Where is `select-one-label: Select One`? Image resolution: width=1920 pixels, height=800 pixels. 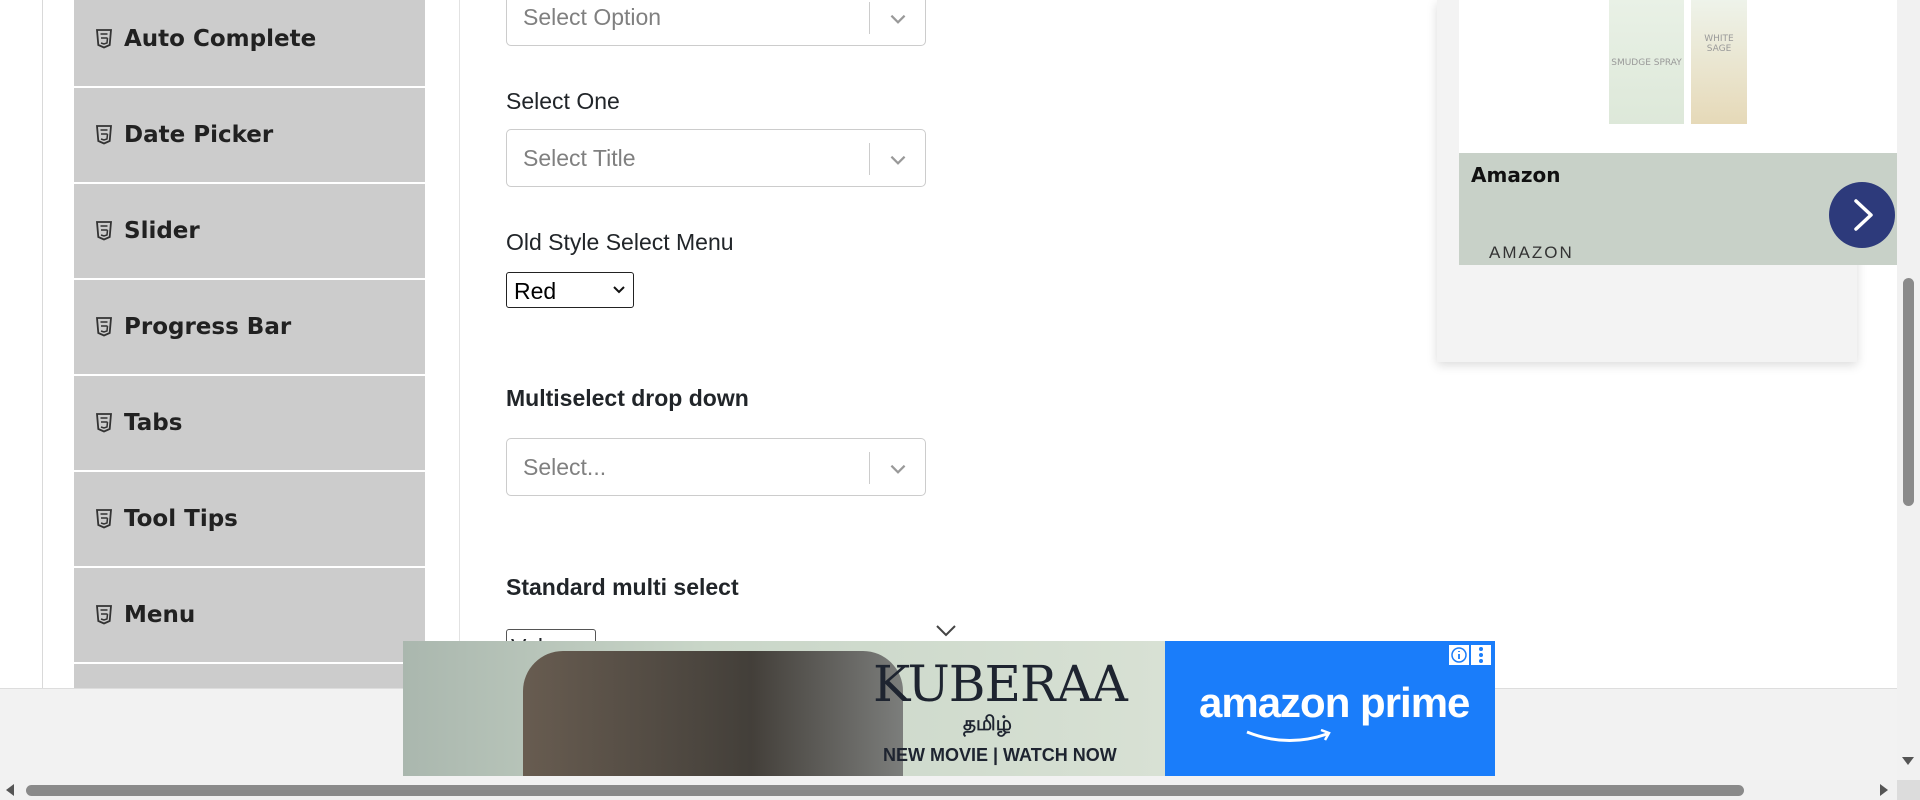
select-one-label: Select One is located at coordinates (563, 101).